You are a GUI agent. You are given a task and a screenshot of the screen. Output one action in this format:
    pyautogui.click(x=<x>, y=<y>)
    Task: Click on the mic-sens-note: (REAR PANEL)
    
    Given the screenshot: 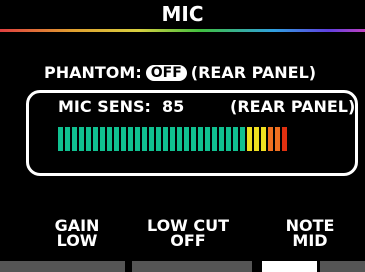 What is the action you would take?
    pyautogui.click(x=293, y=106)
    